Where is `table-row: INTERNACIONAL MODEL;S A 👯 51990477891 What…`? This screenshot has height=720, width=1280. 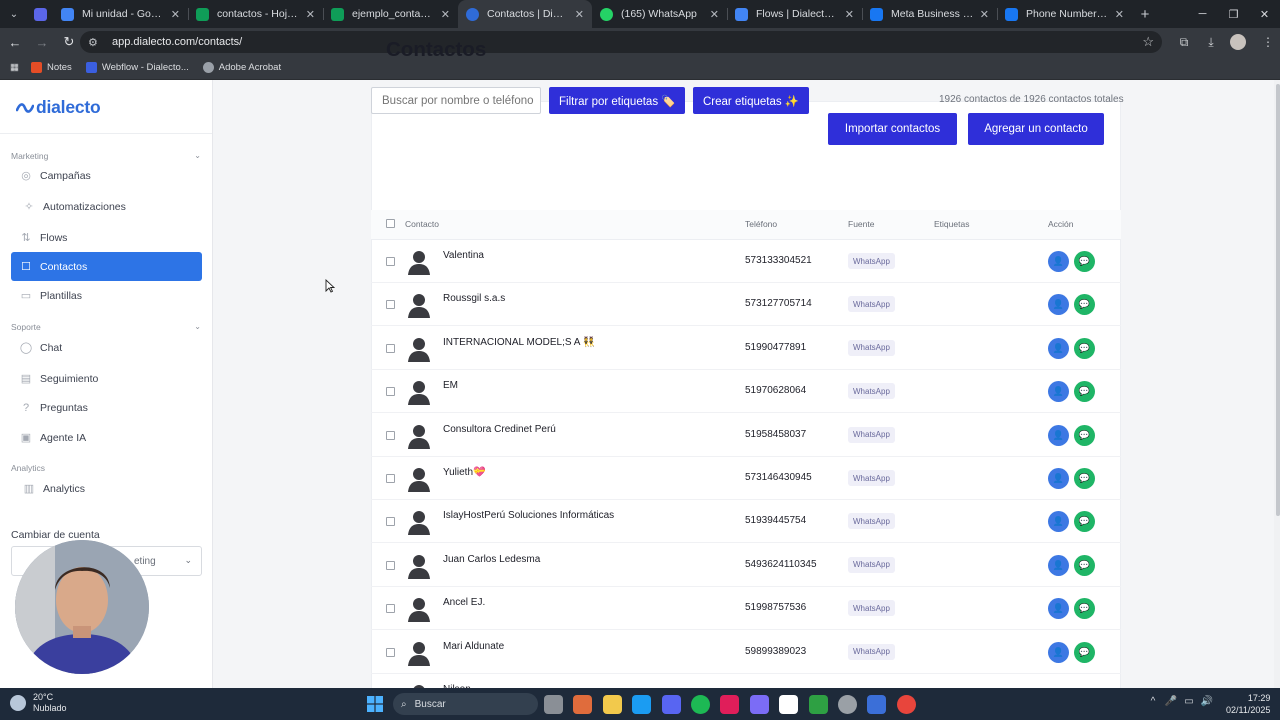 table-row: INTERNACIONAL MODEL;S A 👯 51990477891 What… is located at coordinates (746, 348).